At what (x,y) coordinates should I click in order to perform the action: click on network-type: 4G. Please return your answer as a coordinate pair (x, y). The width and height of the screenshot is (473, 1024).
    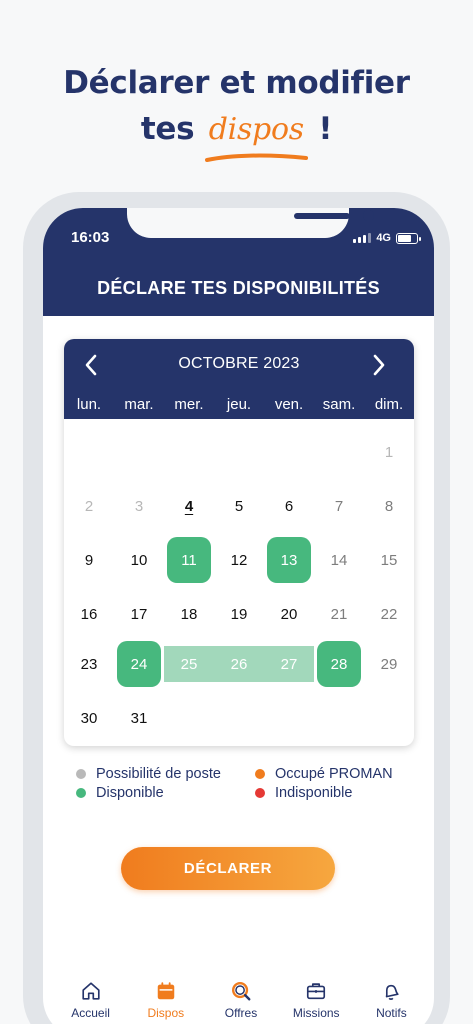
    Looking at the image, I should click on (383, 238).